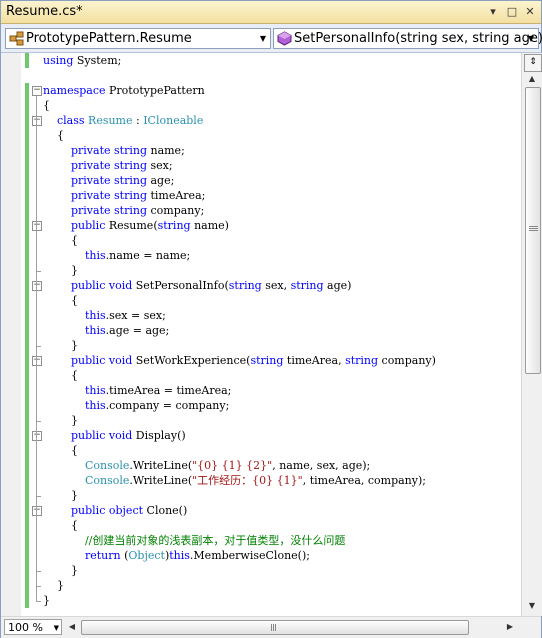 The image size is (542, 638). I want to click on code-text: {, so click(60, 450).